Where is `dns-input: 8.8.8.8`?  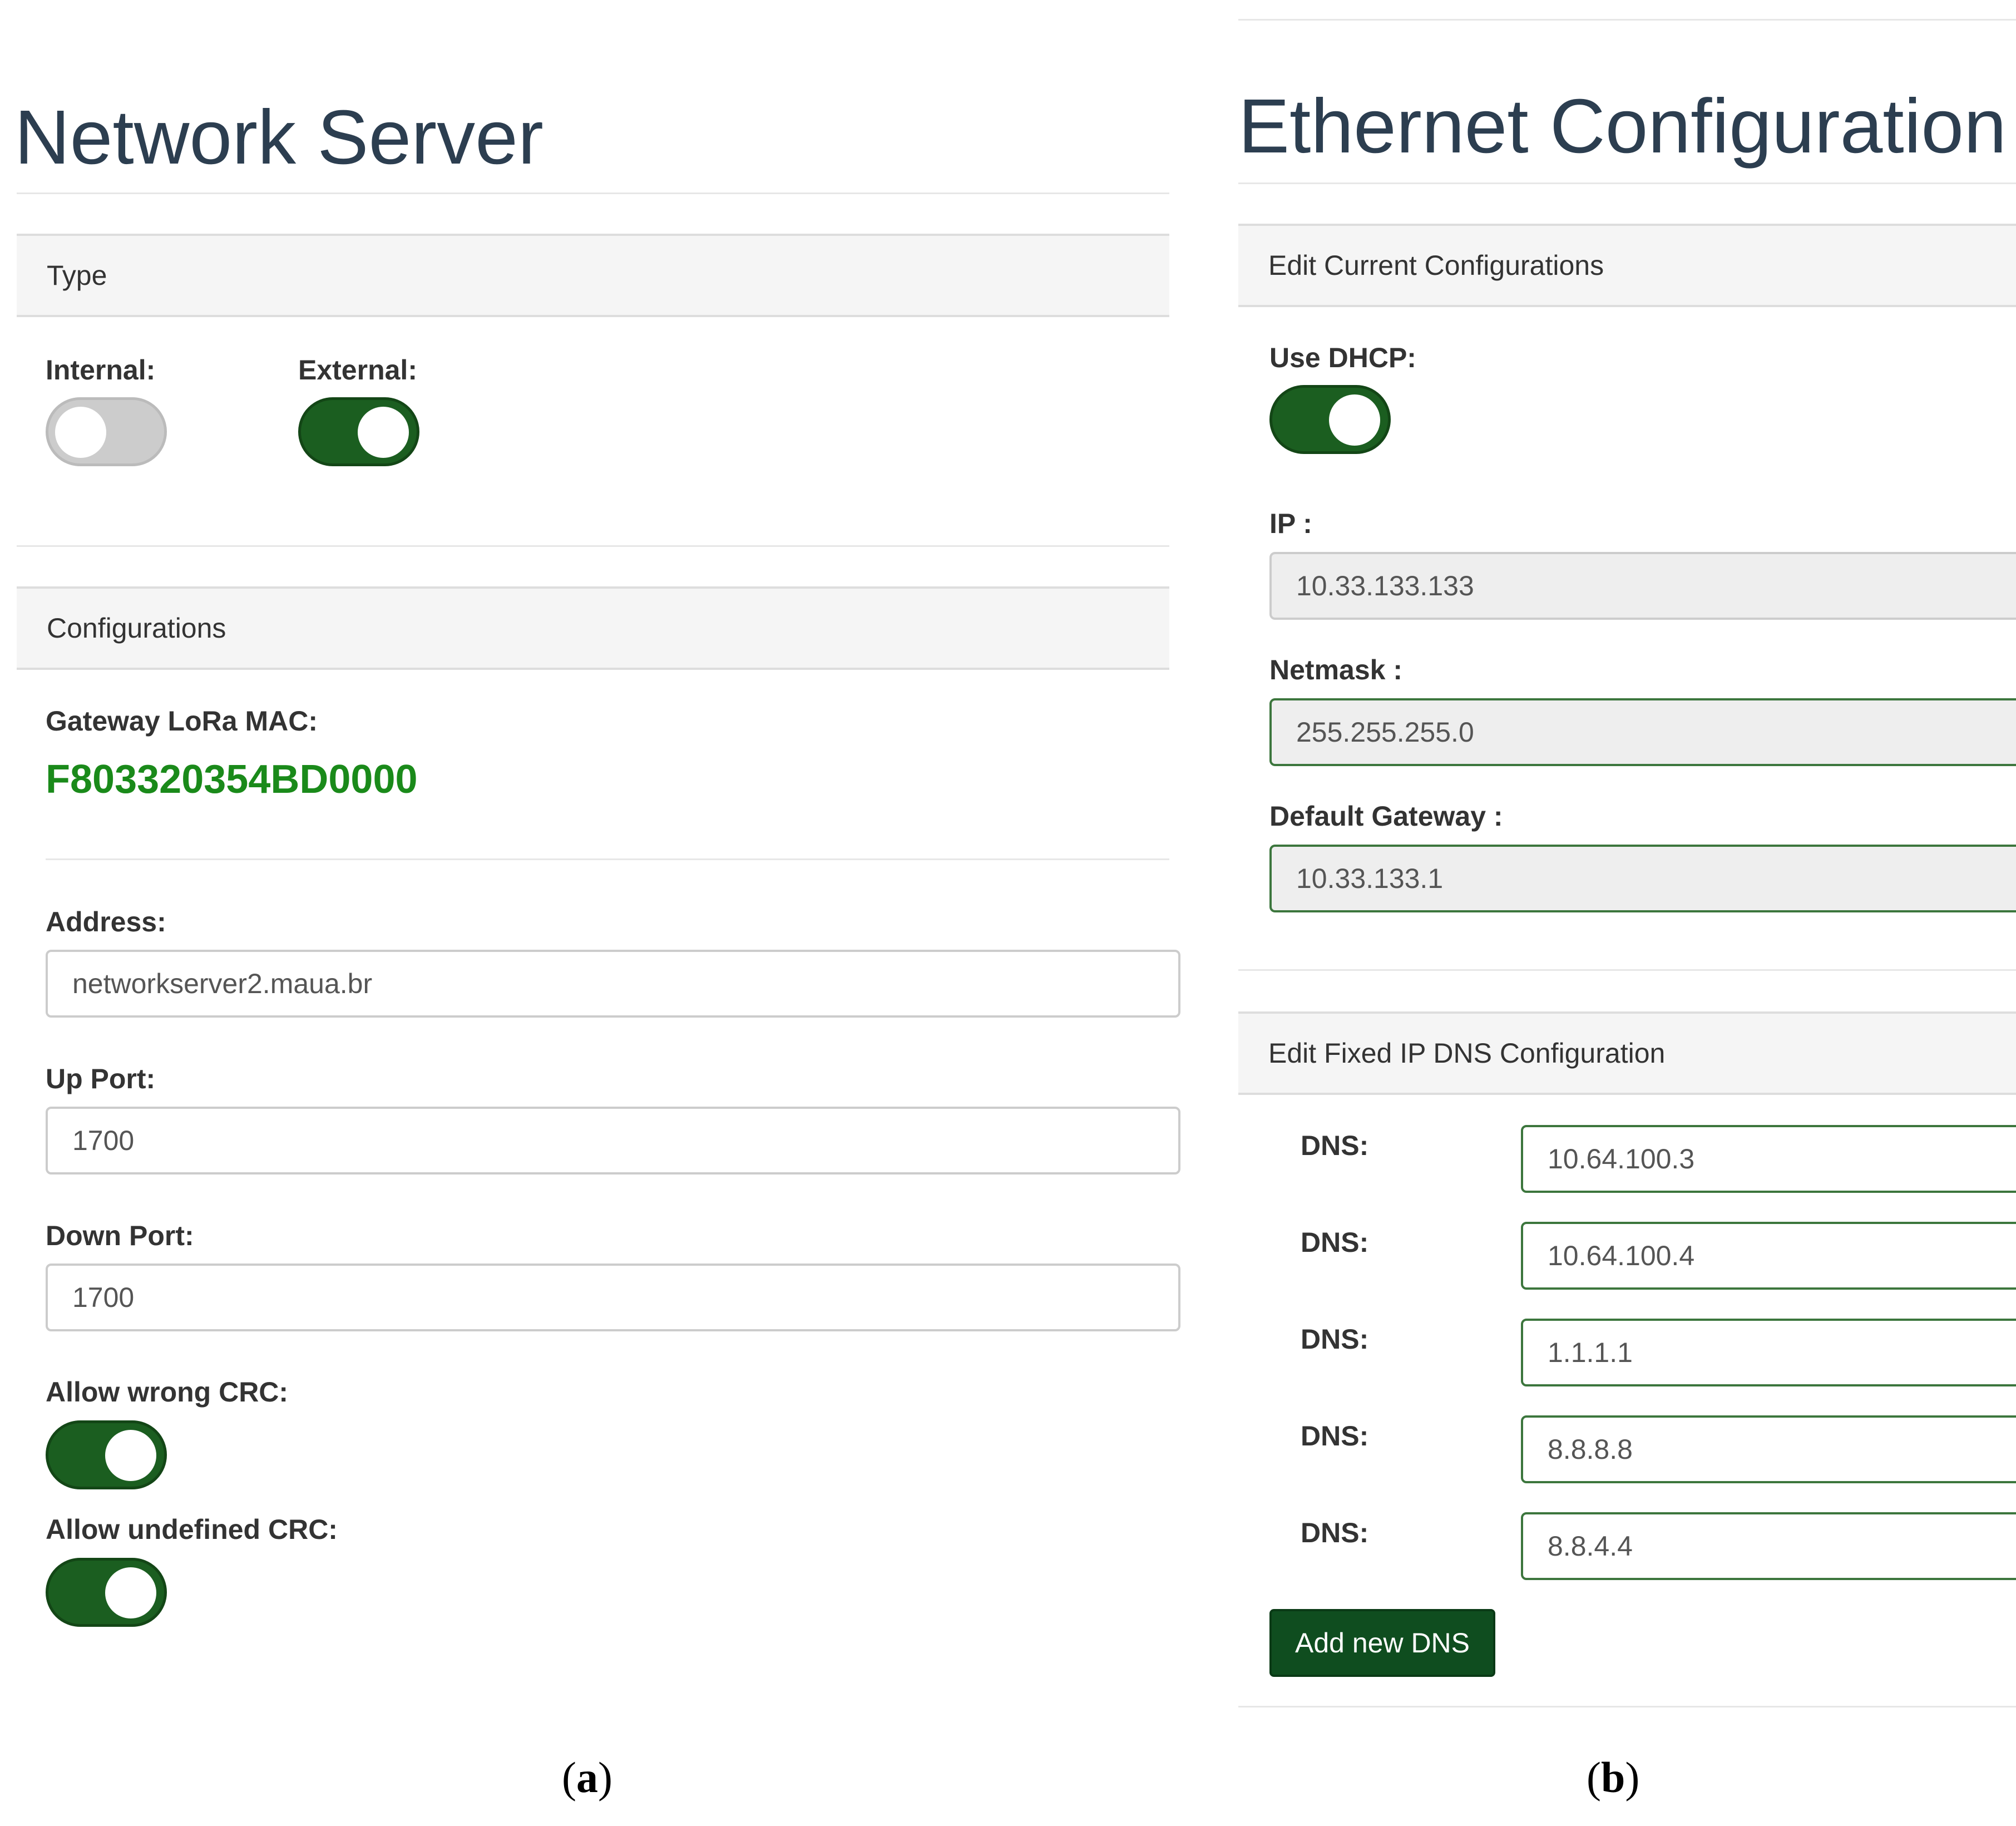
dns-input: 8.8.8.8 is located at coordinates (1768, 1449).